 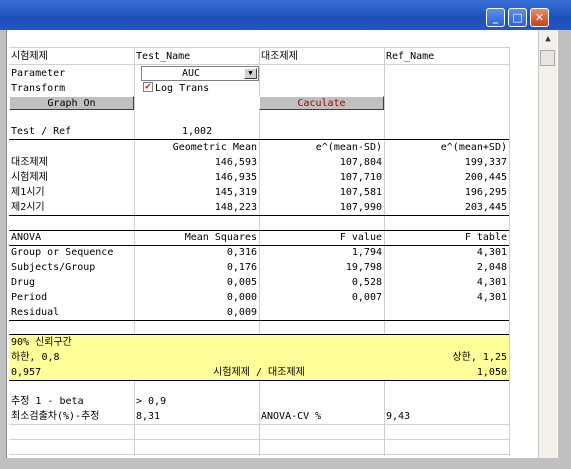 What do you see at coordinates (398, 416) in the screenshot?
I see `anova-cv-value: 9,43` at bounding box center [398, 416].